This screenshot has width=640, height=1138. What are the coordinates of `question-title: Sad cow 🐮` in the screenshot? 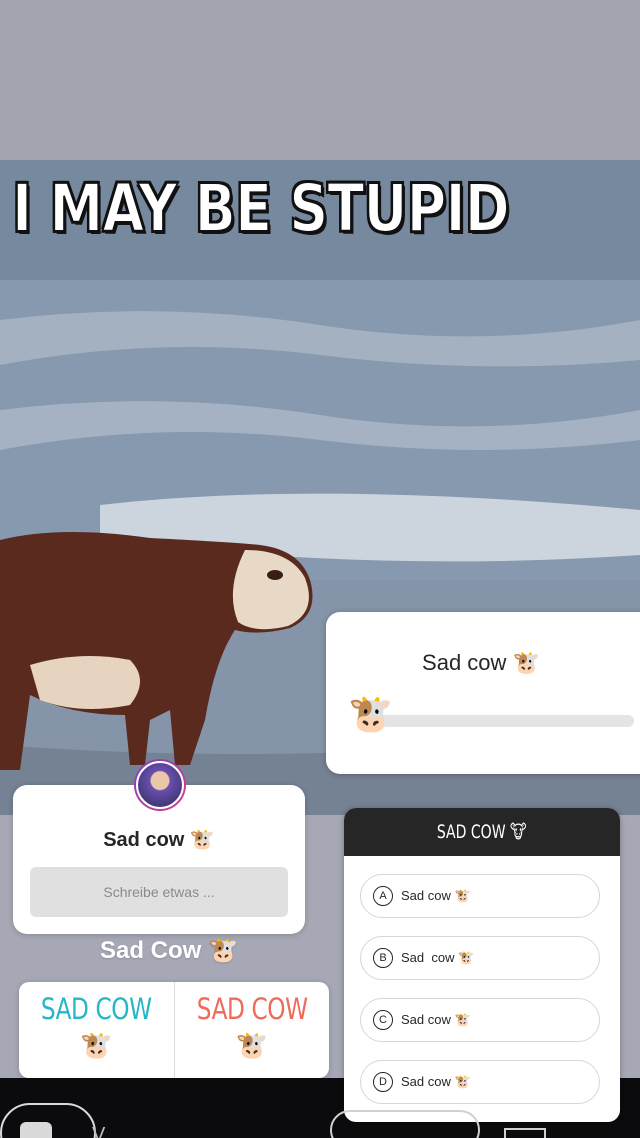 It's located at (159, 840).